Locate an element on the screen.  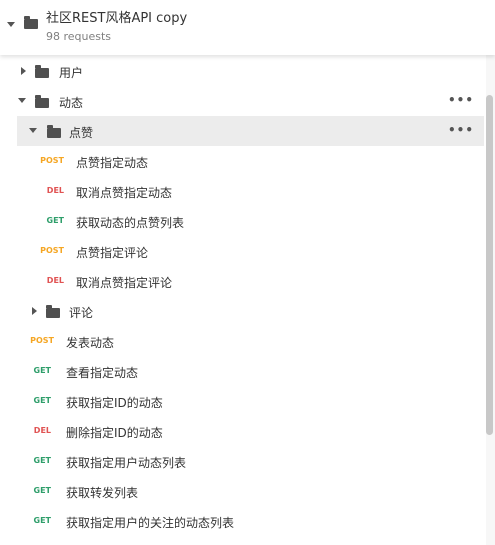
request-row: DEL 取消点赞指定动态 is located at coordinates (243, 191).